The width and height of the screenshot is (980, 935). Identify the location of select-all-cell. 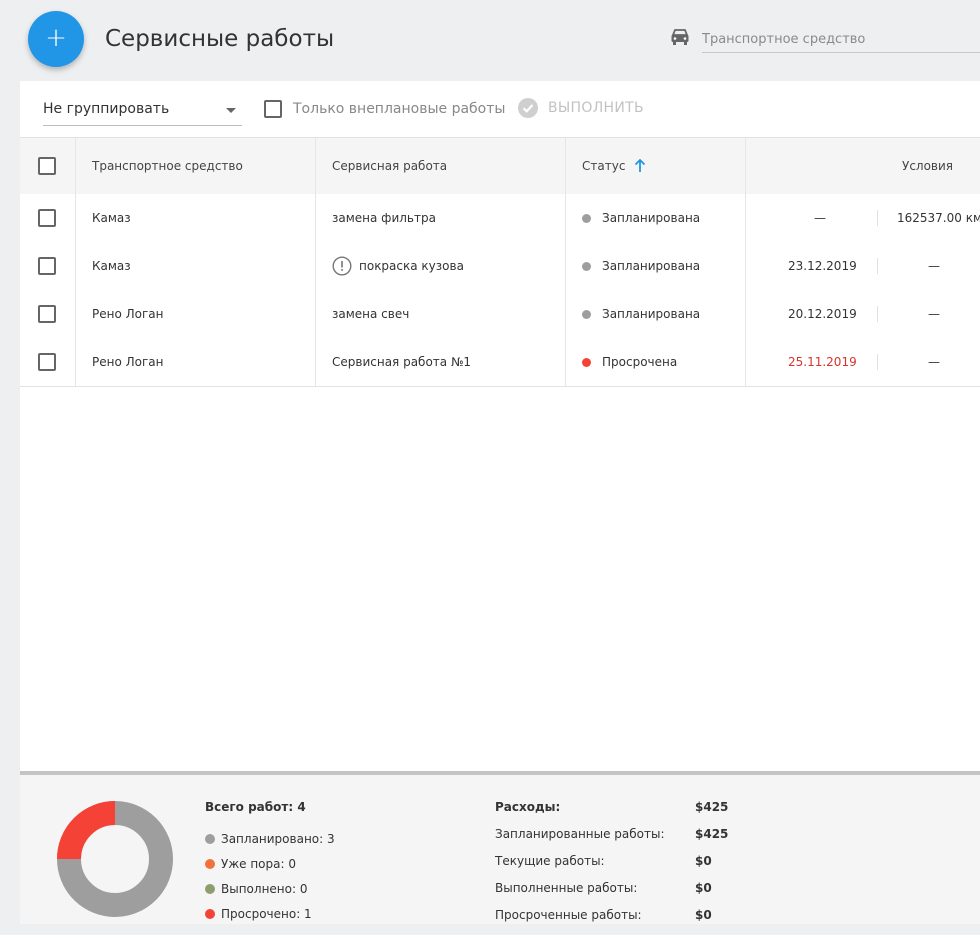
(47, 166).